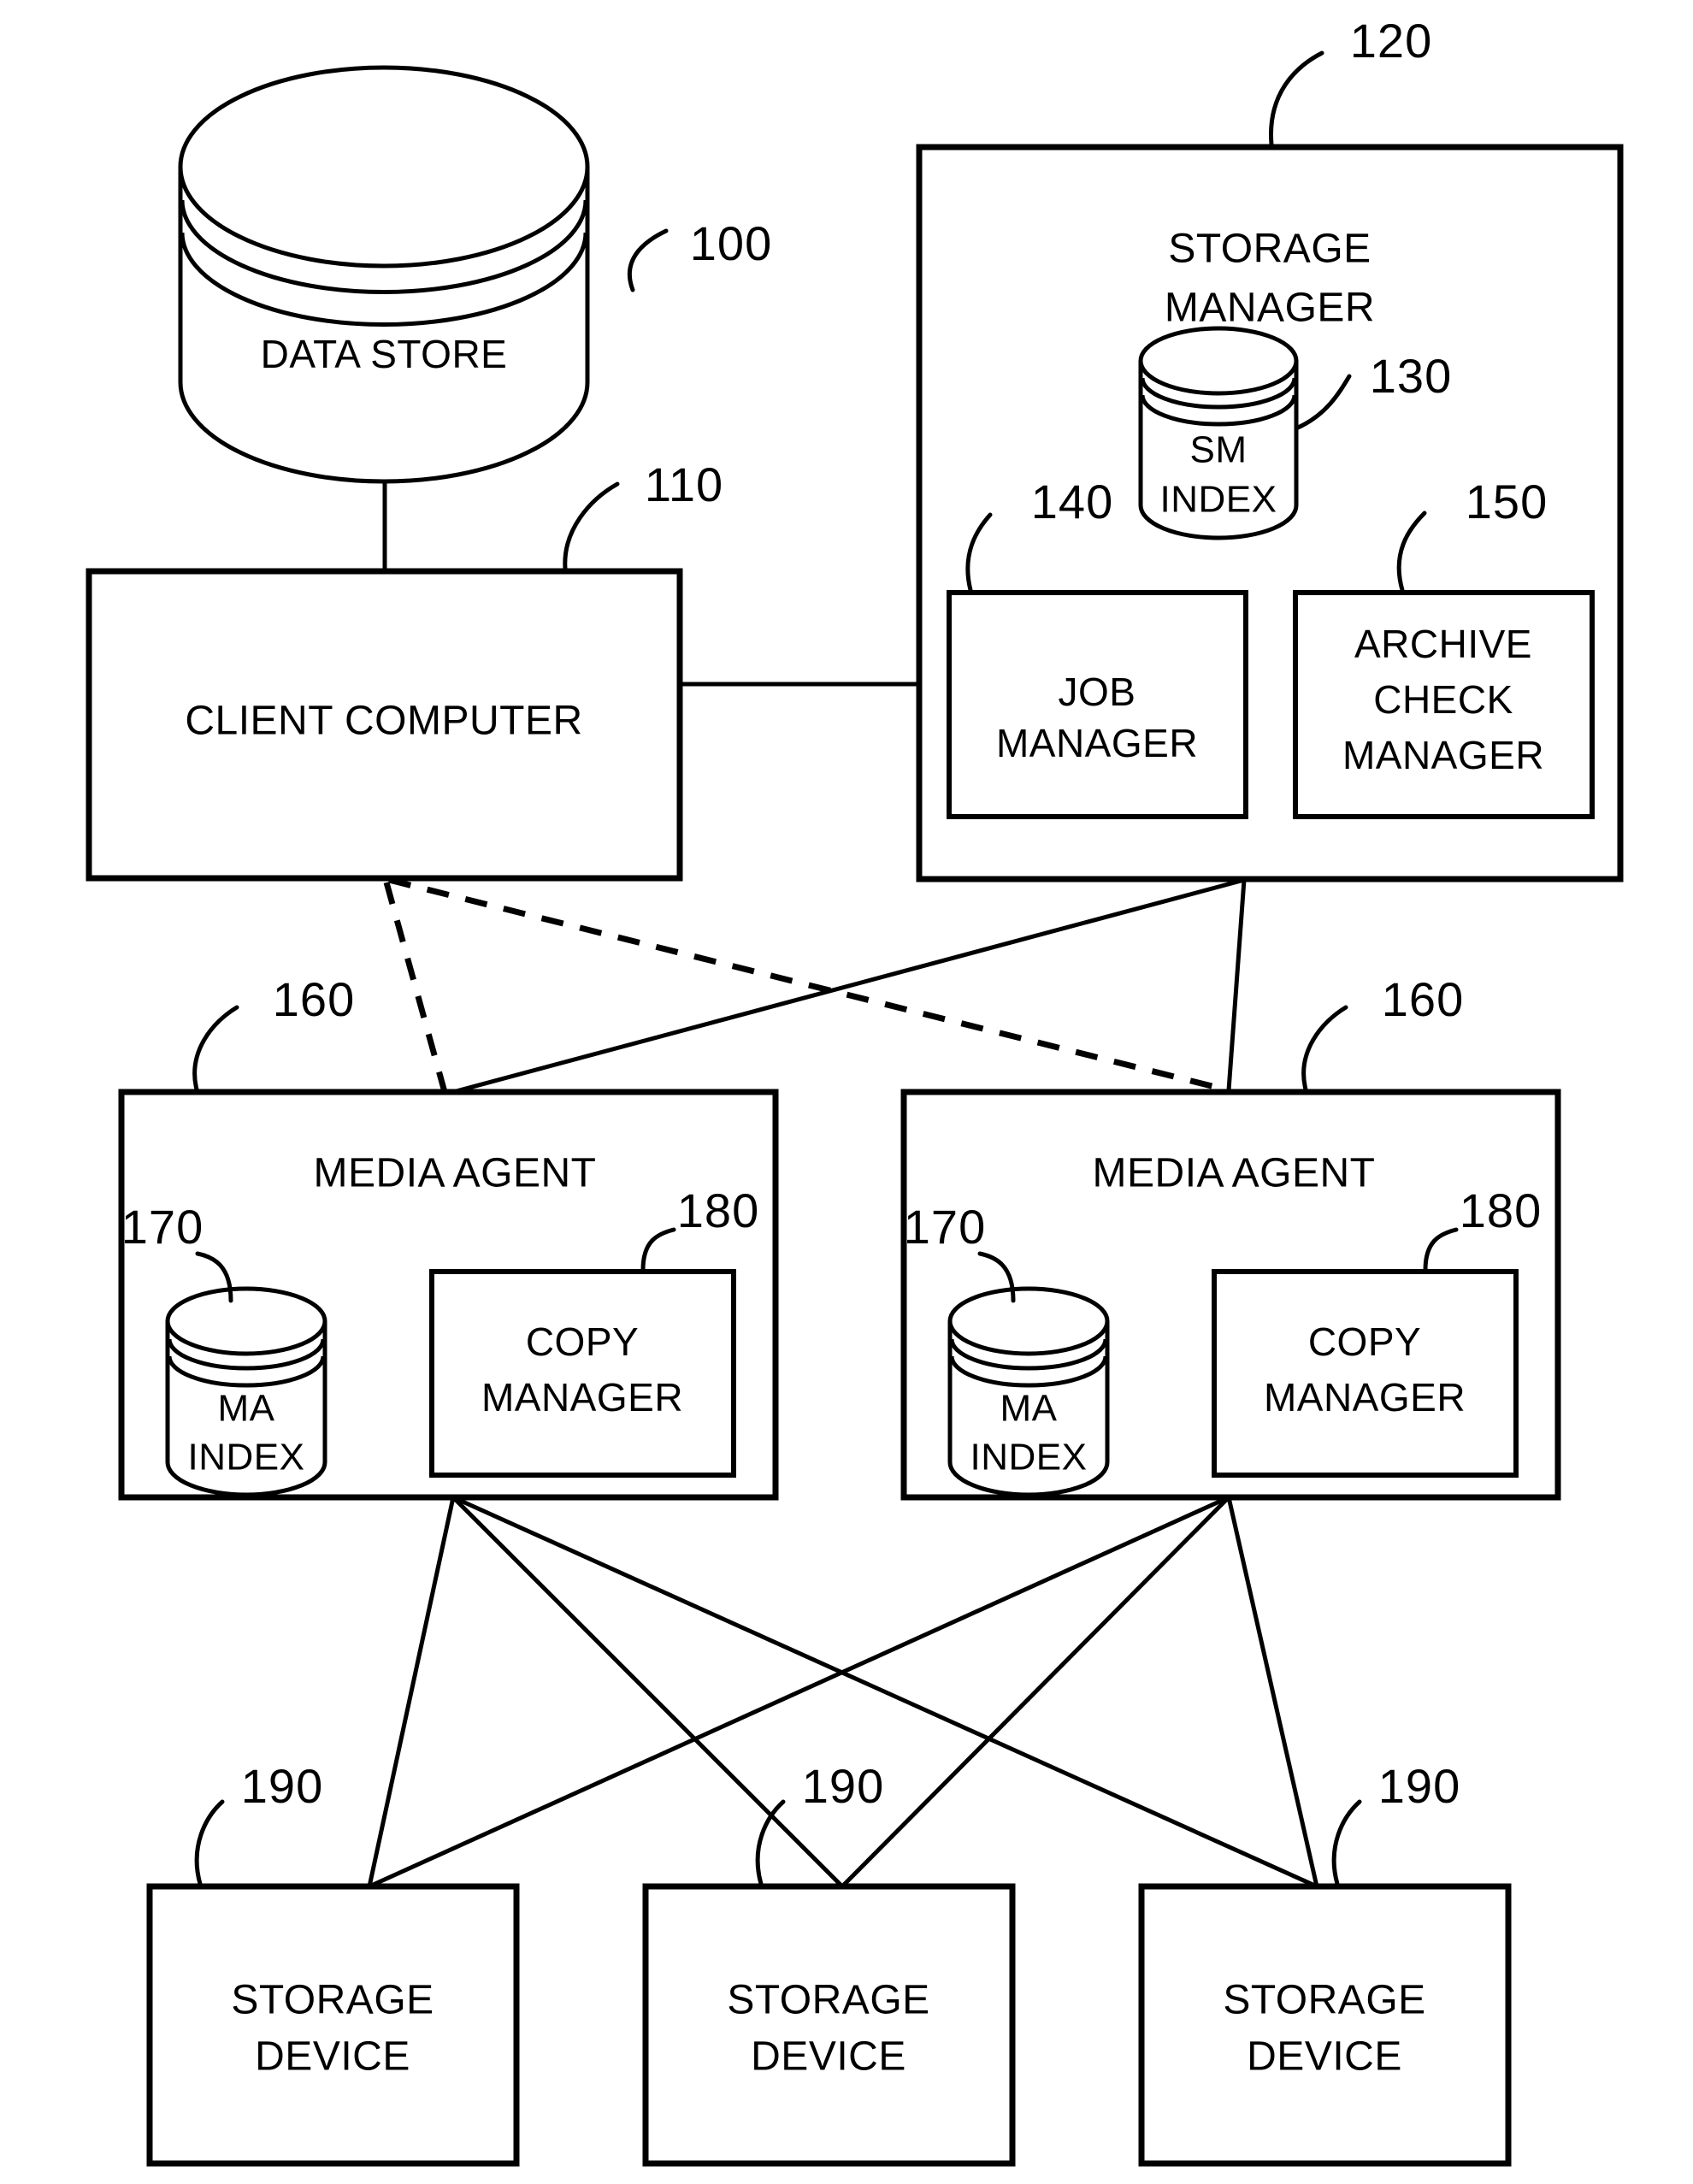 Image resolution: width=1693 pixels, height=2184 pixels. Describe the element at coordinates (582, 1397) in the screenshot. I see `copy-manager-left-label-line2: MANAGER` at that location.